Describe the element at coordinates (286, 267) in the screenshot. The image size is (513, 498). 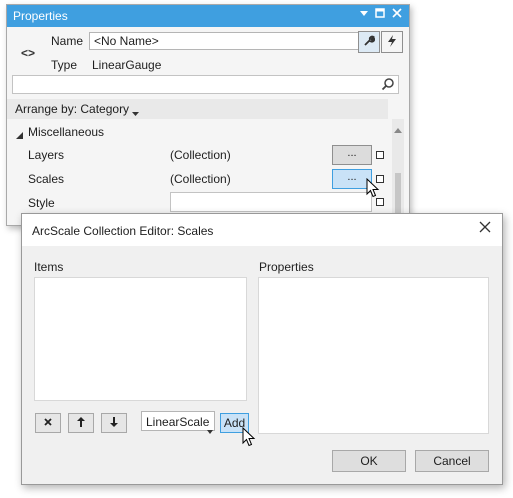
I see `properties-label: Properties` at that location.